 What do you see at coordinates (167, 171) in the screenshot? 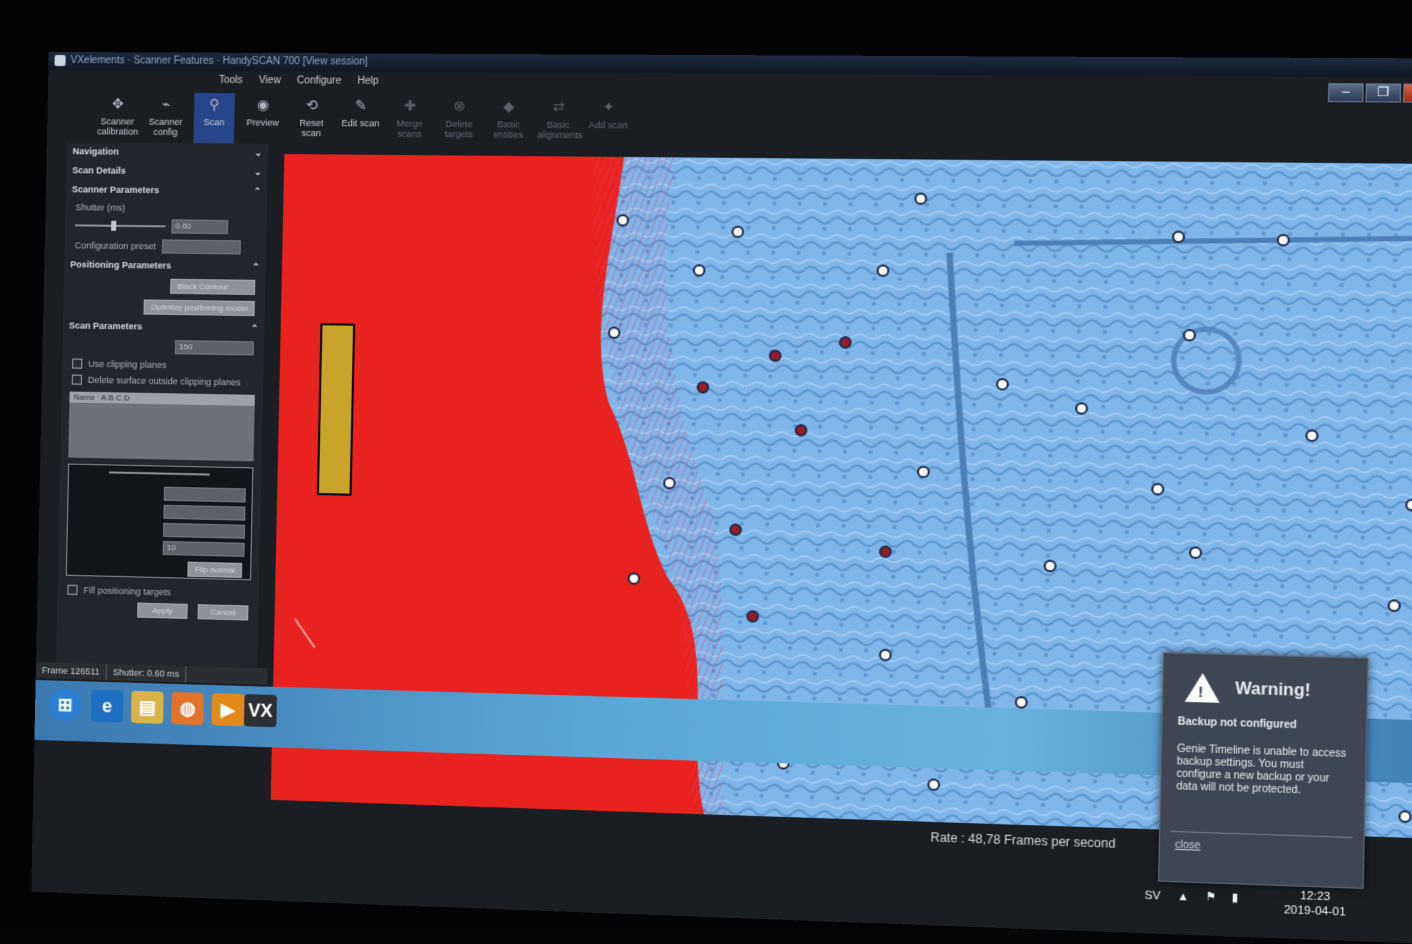
I see `section-scan-details: Scan Details ⌄` at bounding box center [167, 171].